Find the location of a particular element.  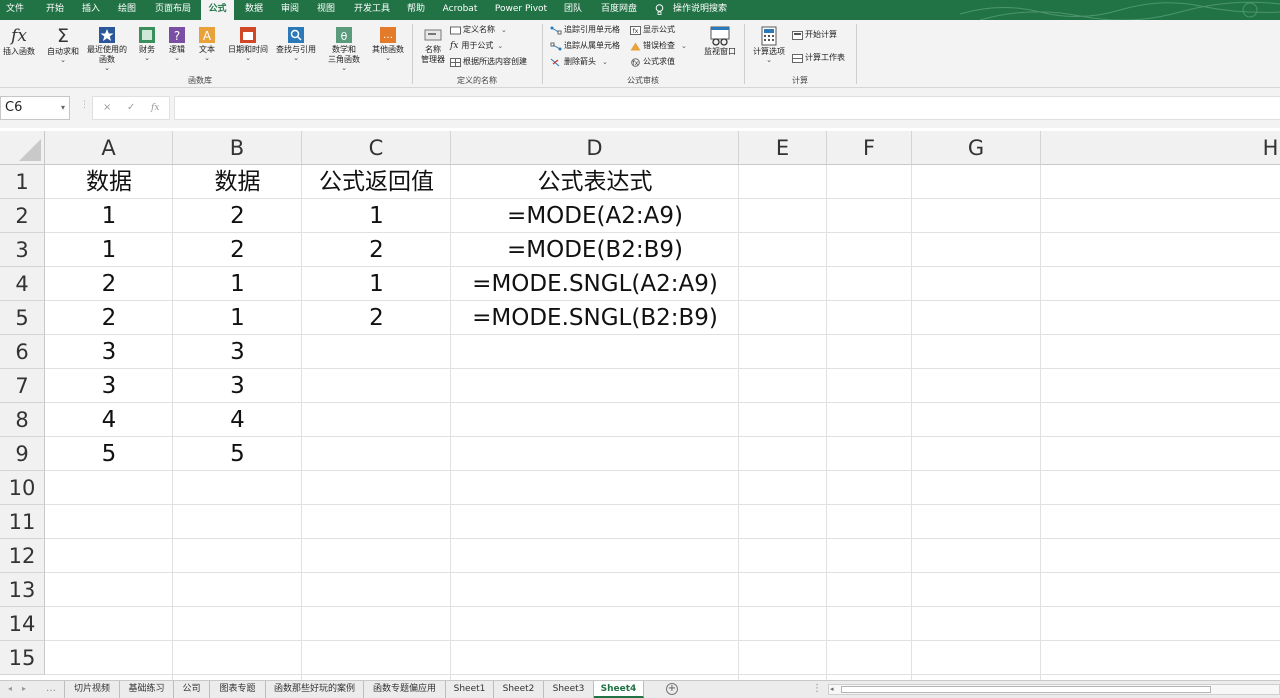

cell-b4: 1 is located at coordinates (237, 284).